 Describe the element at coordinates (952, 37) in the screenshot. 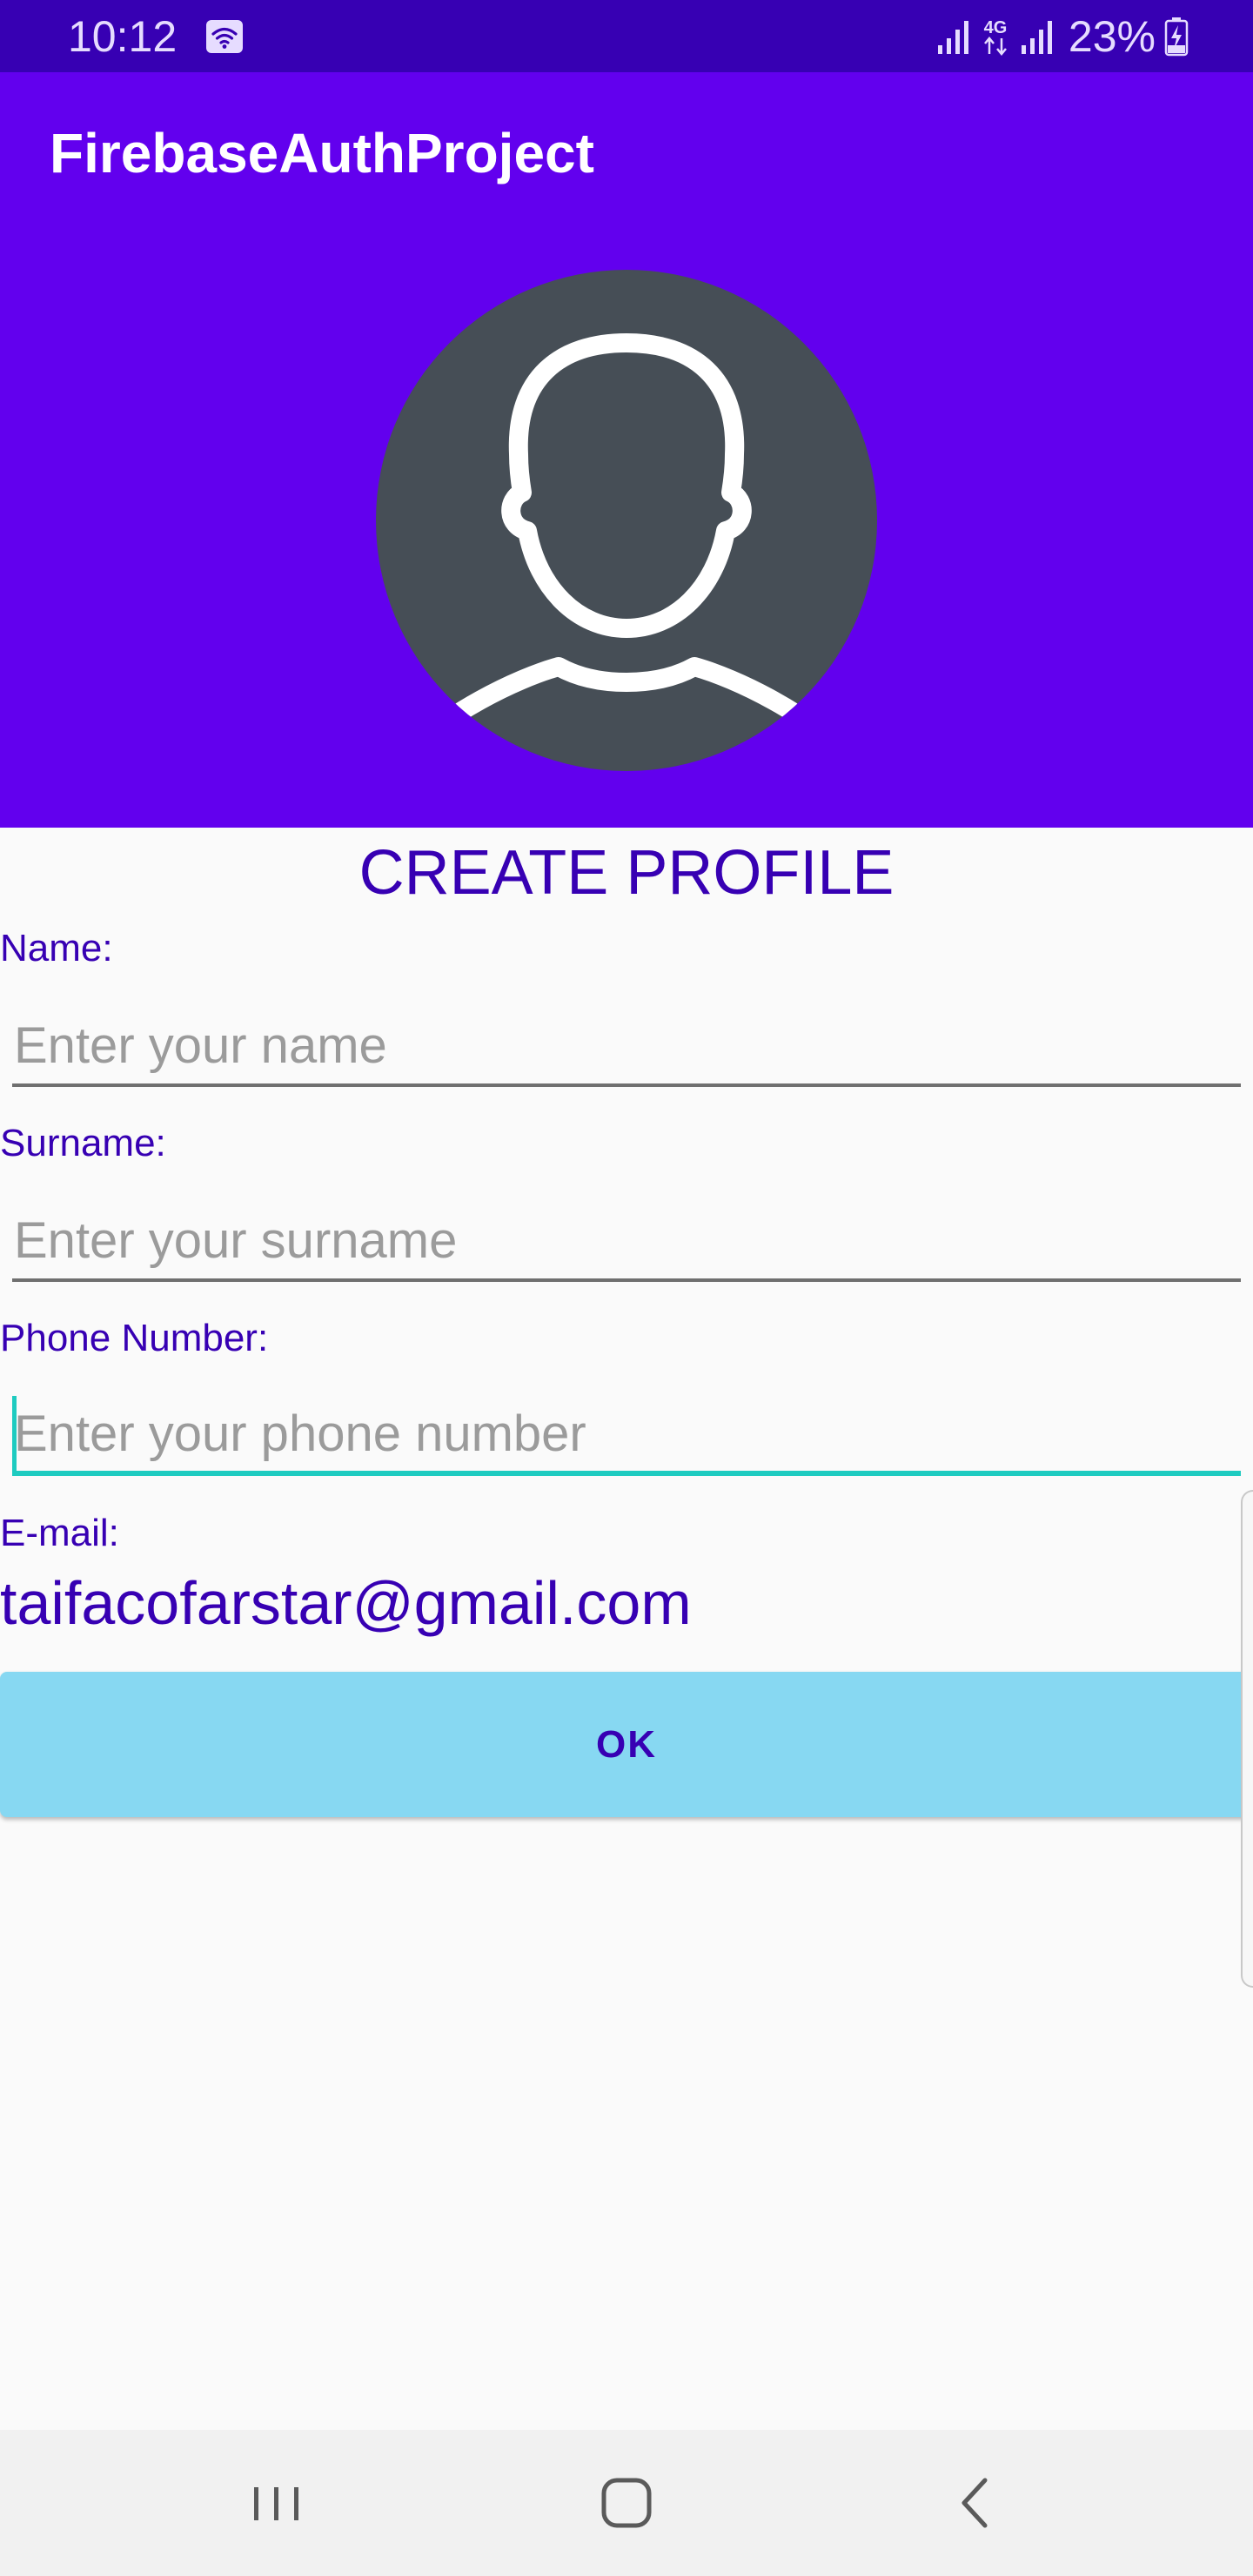

I see `signal-icon` at that location.